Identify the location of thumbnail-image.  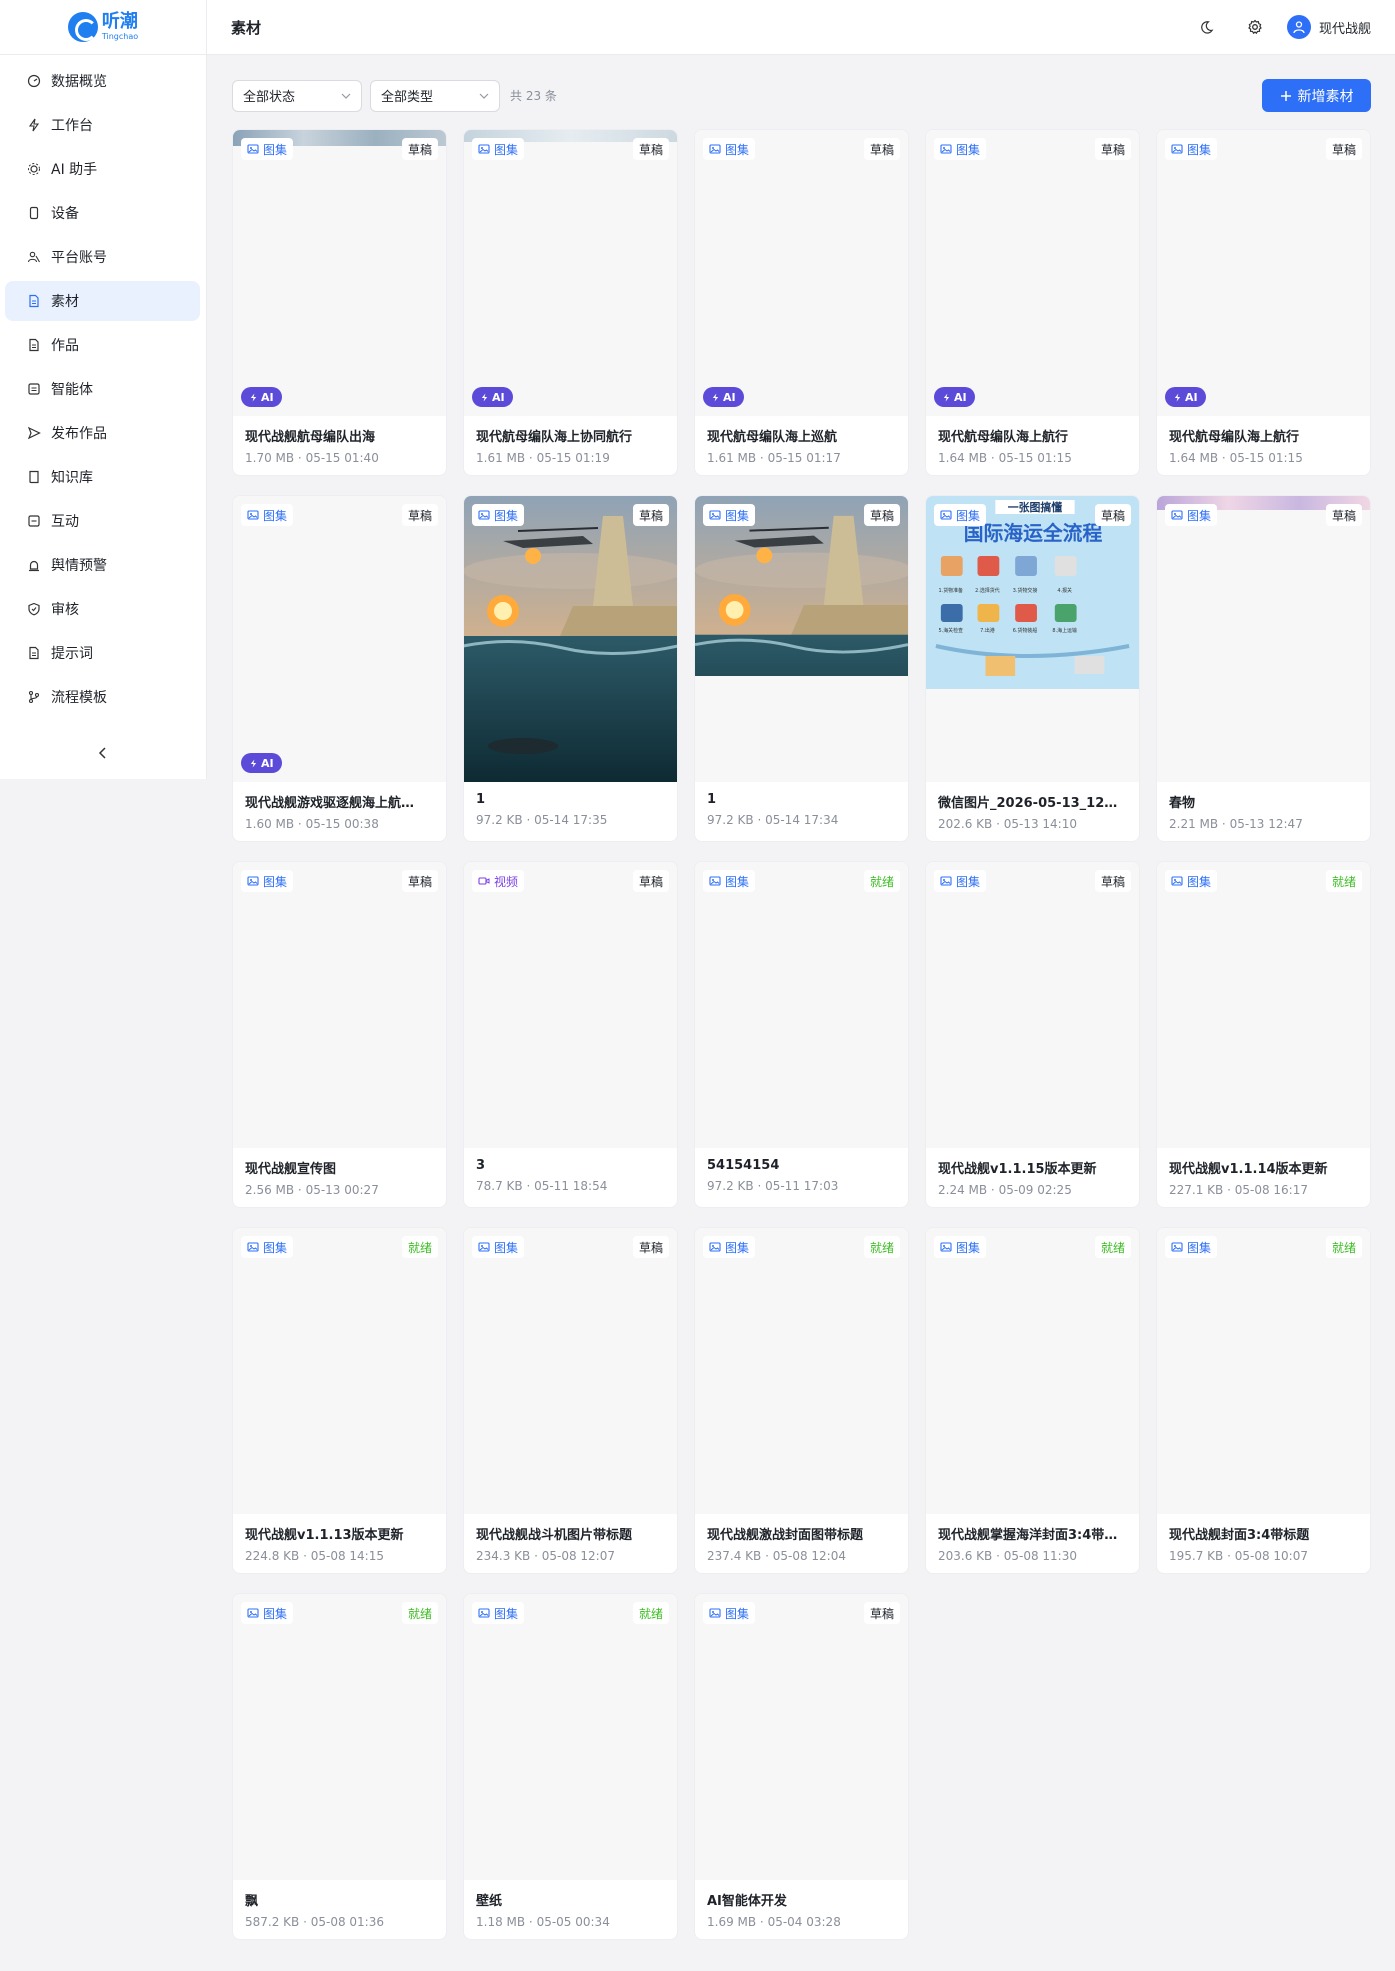
(570, 639).